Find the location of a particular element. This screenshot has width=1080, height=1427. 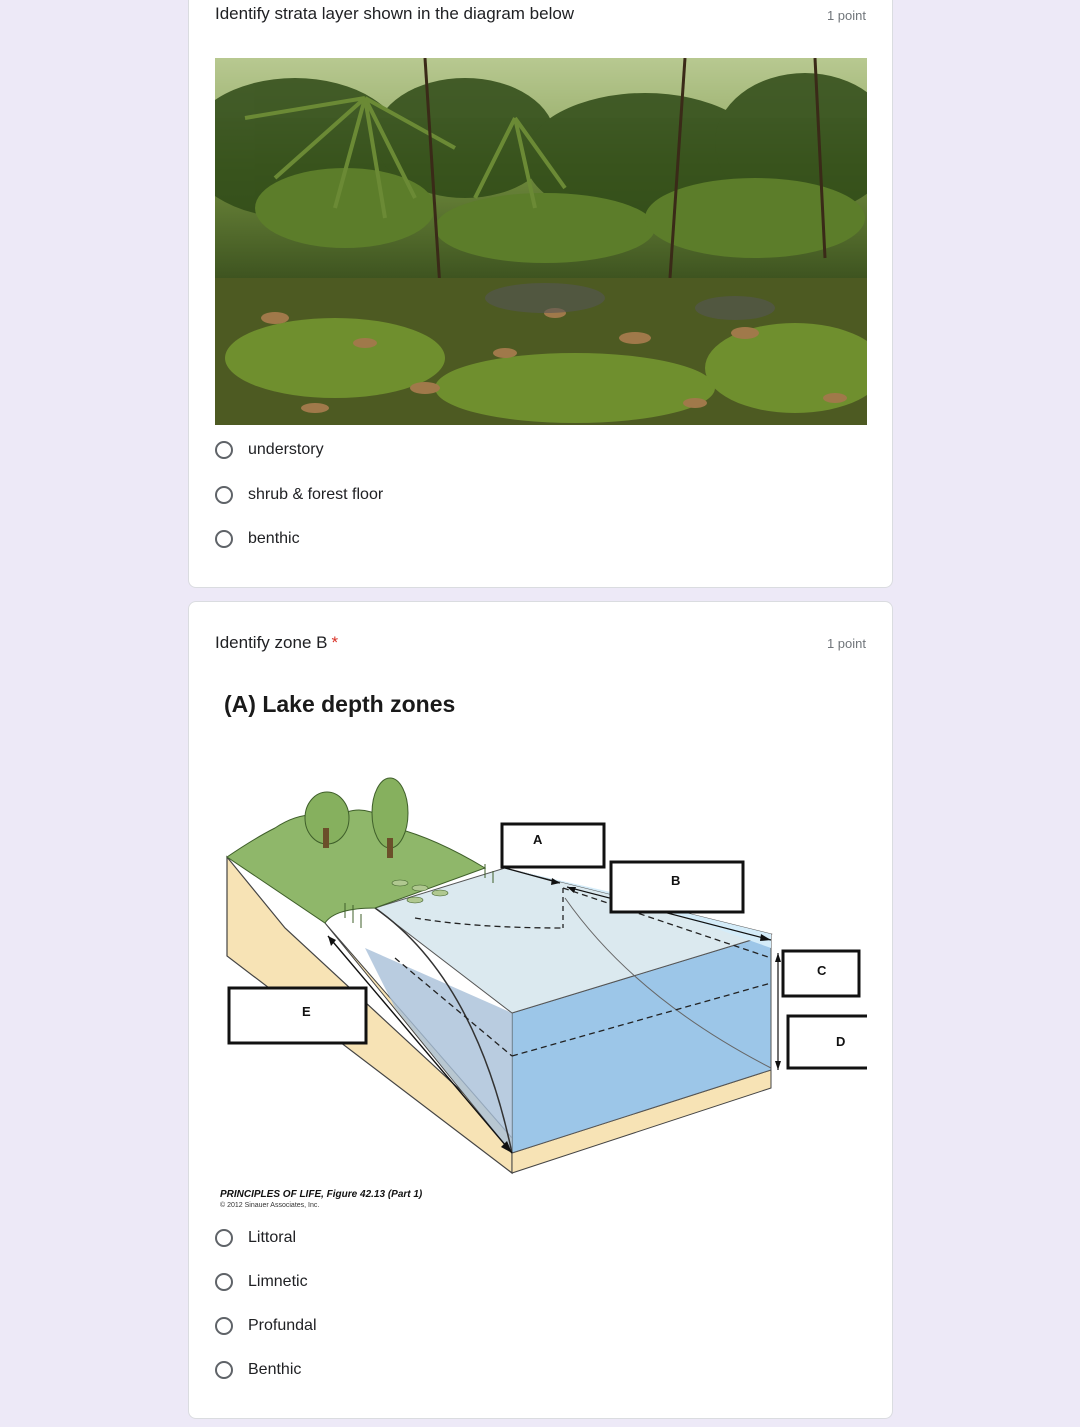

option-limnetic: Limnetic is located at coordinates (261, 1282).